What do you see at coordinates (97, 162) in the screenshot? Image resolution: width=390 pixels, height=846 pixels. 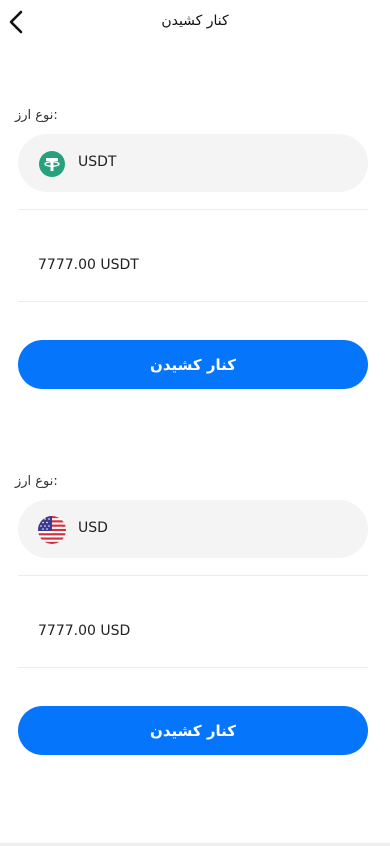 I see `currency-name: USDT` at bounding box center [97, 162].